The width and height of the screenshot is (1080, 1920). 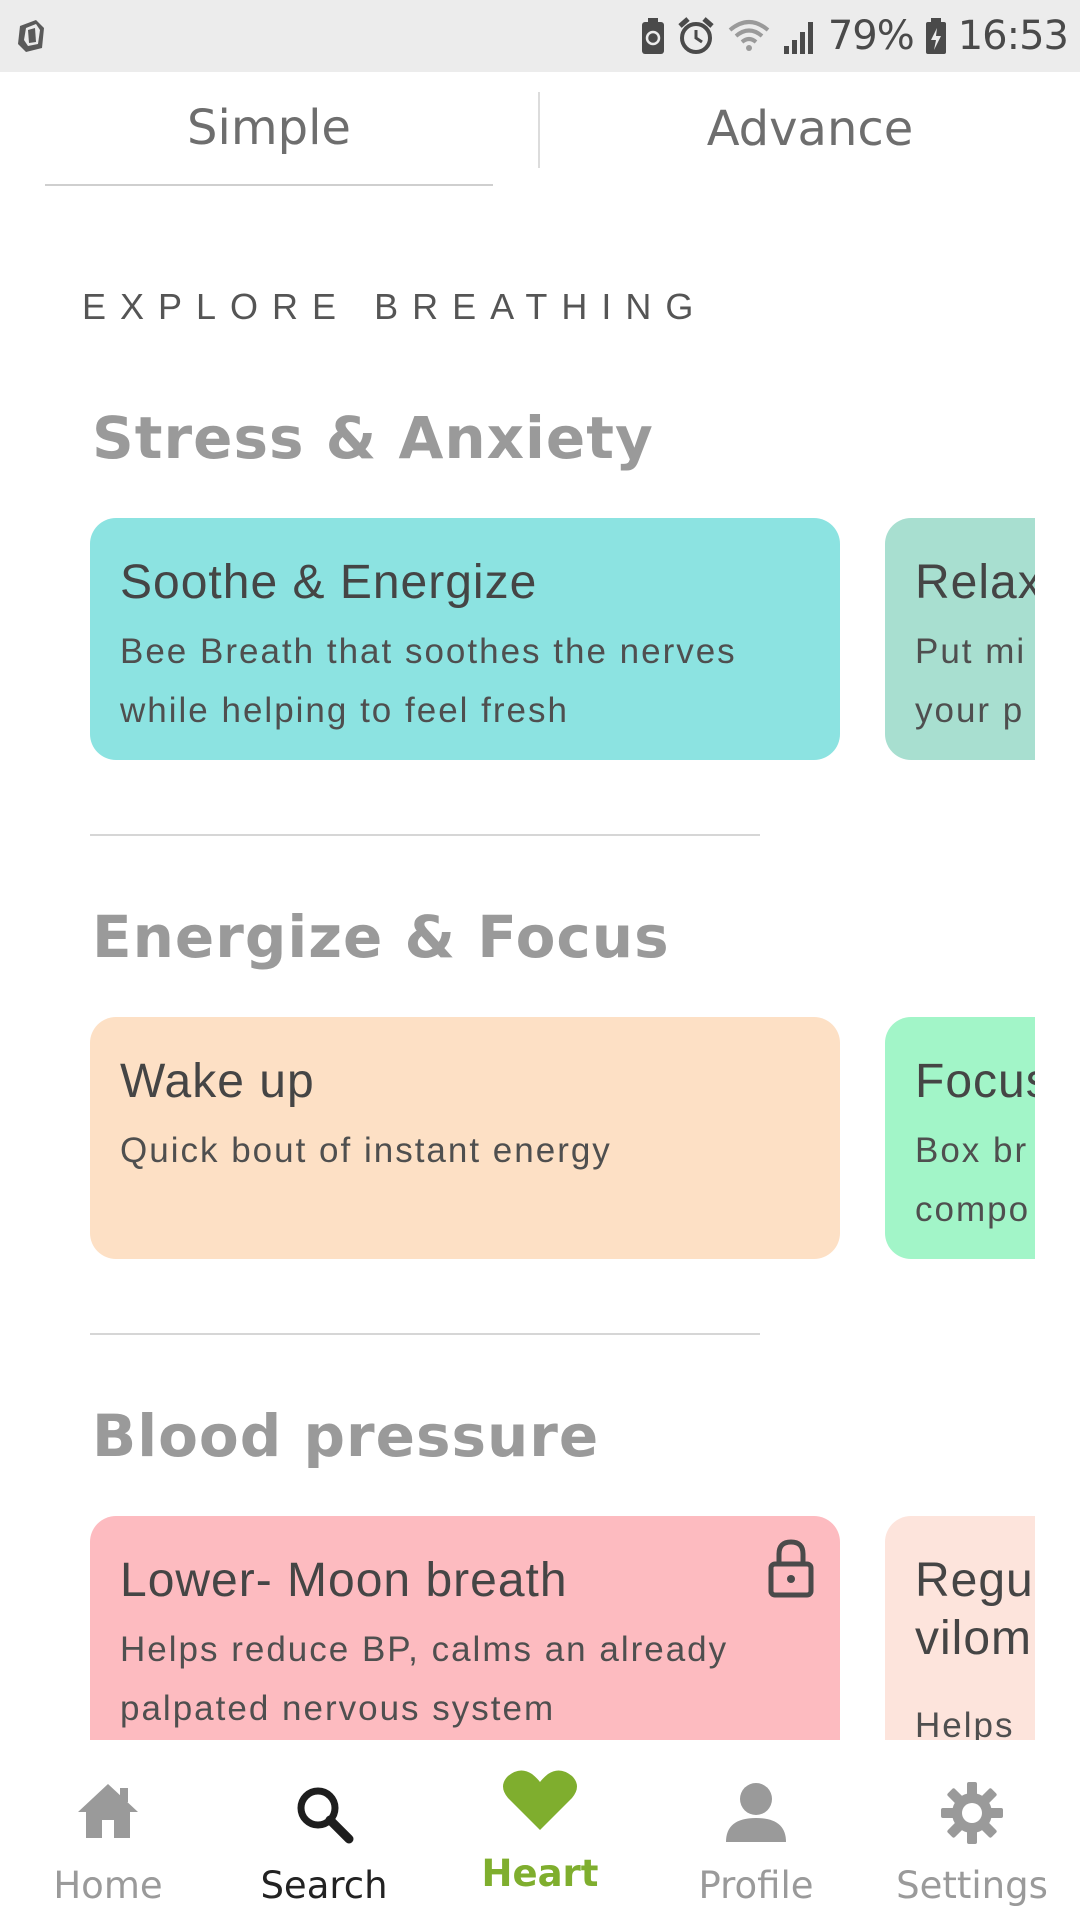 I want to click on signal-icon, so click(x=798, y=38).